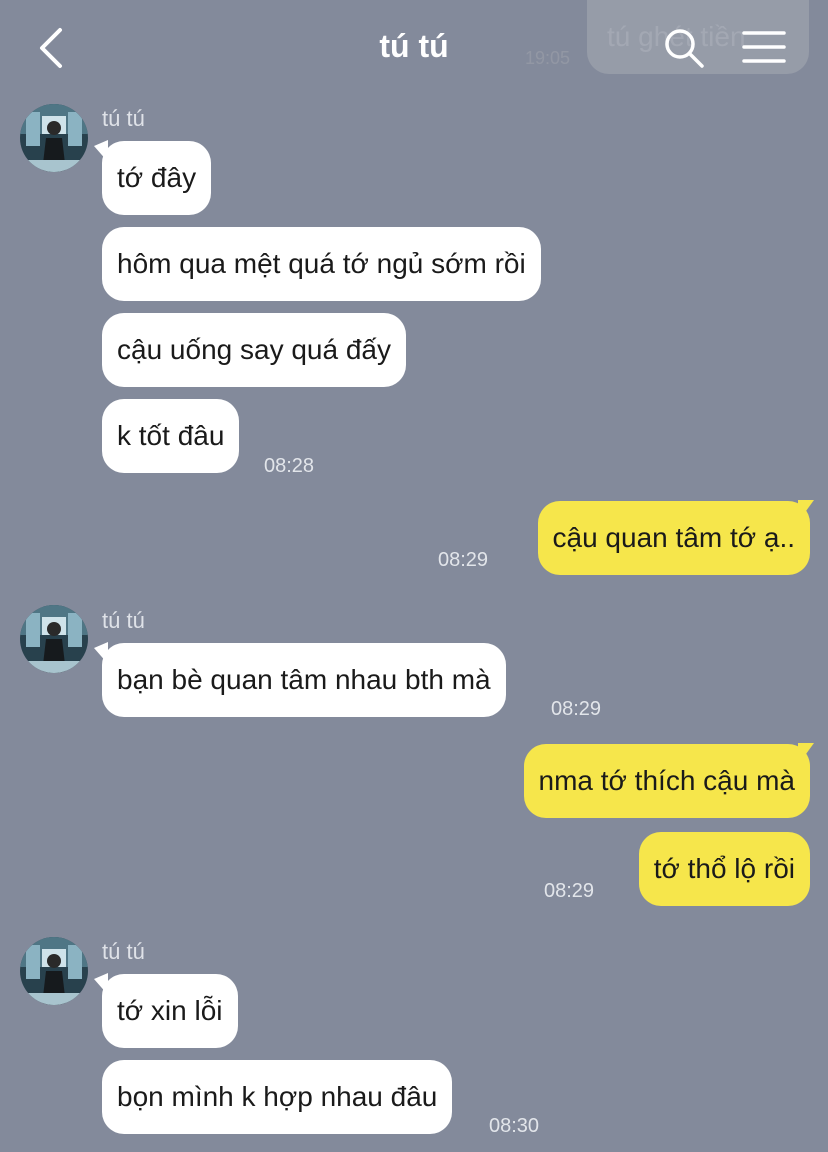 Image resolution: width=828 pixels, height=1152 pixels. Describe the element at coordinates (514, 1126) in the screenshot. I see `message-time: 08:30` at that location.